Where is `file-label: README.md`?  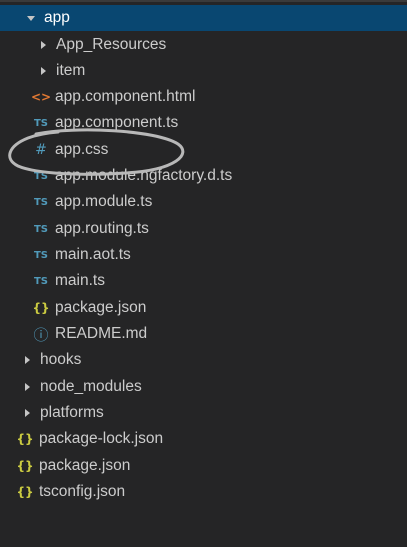
file-label: README.md is located at coordinates (101, 333).